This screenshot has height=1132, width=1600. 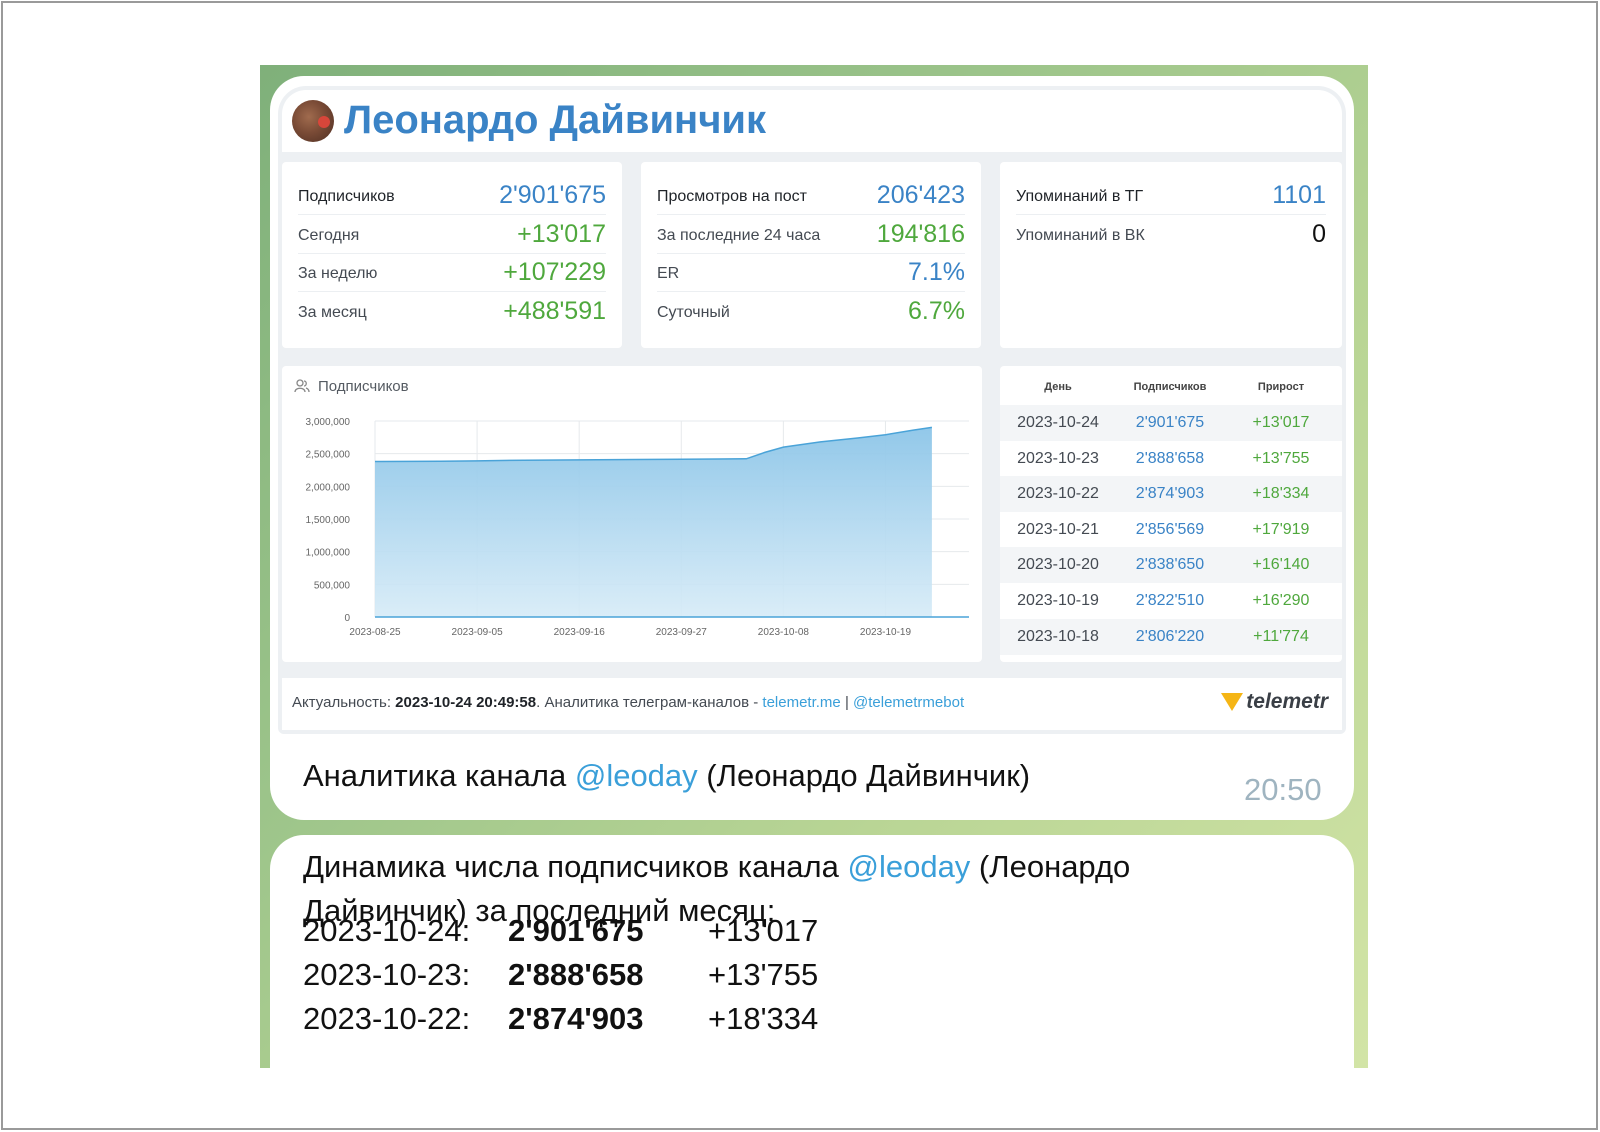 I want to click on subscribers-stat-row: За месяц +488'591, so click(x=452, y=311).